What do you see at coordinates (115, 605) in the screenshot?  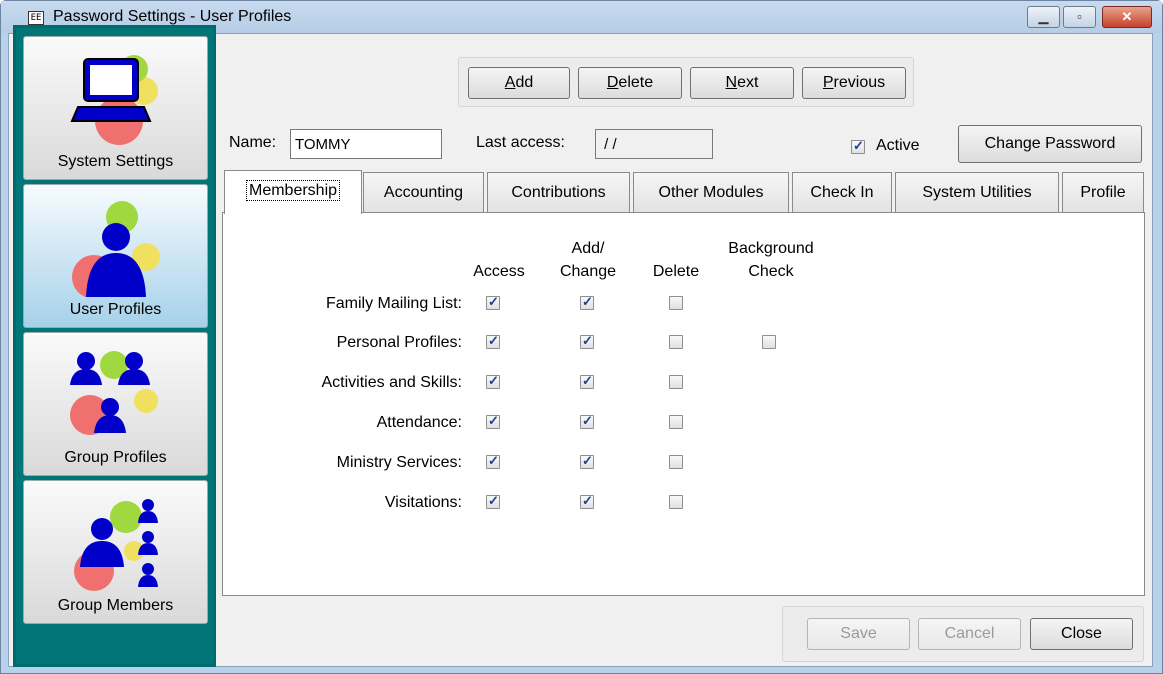 I see `sidebar-item-label: Group Members` at bounding box center [115, 605].